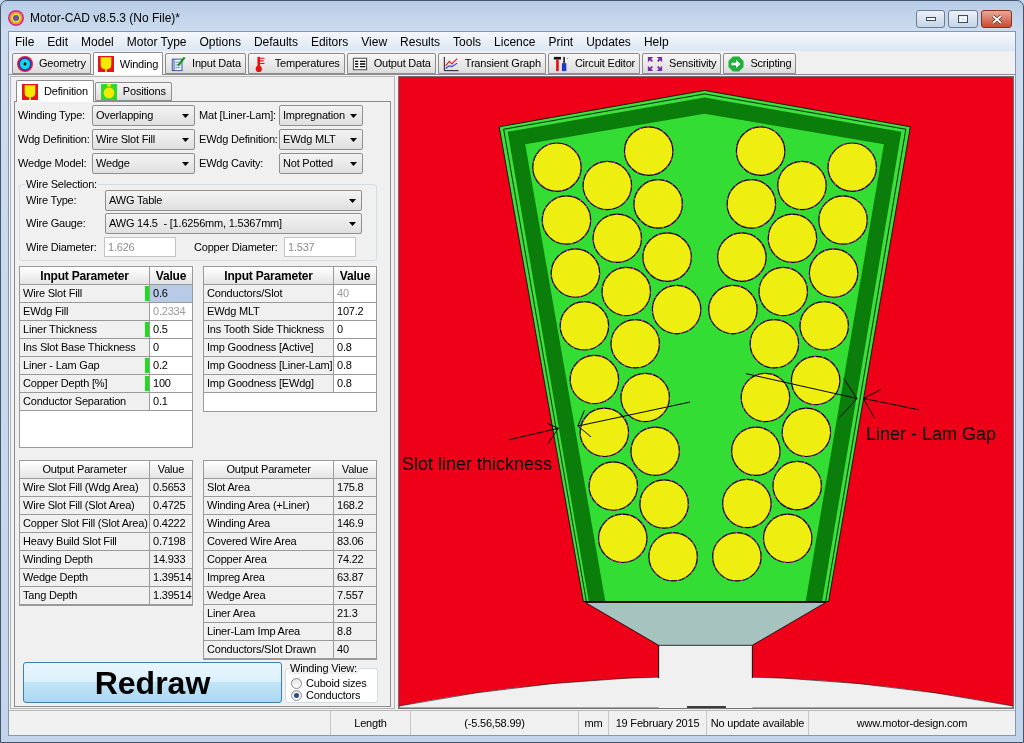 The width and height of the screenshot is (1024, 743). I want to click on table-cell: Liner - Lam Gap, so click(85, 366).